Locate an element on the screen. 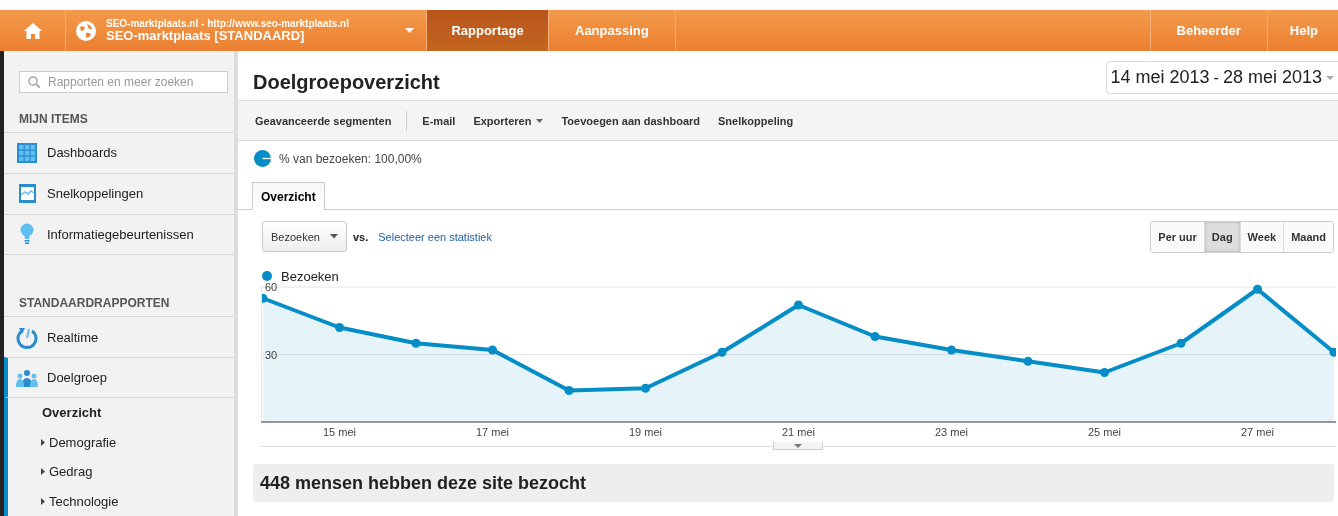 The image size is (1338, 516). item-label: Realtime is located at coordinates (73, 337).